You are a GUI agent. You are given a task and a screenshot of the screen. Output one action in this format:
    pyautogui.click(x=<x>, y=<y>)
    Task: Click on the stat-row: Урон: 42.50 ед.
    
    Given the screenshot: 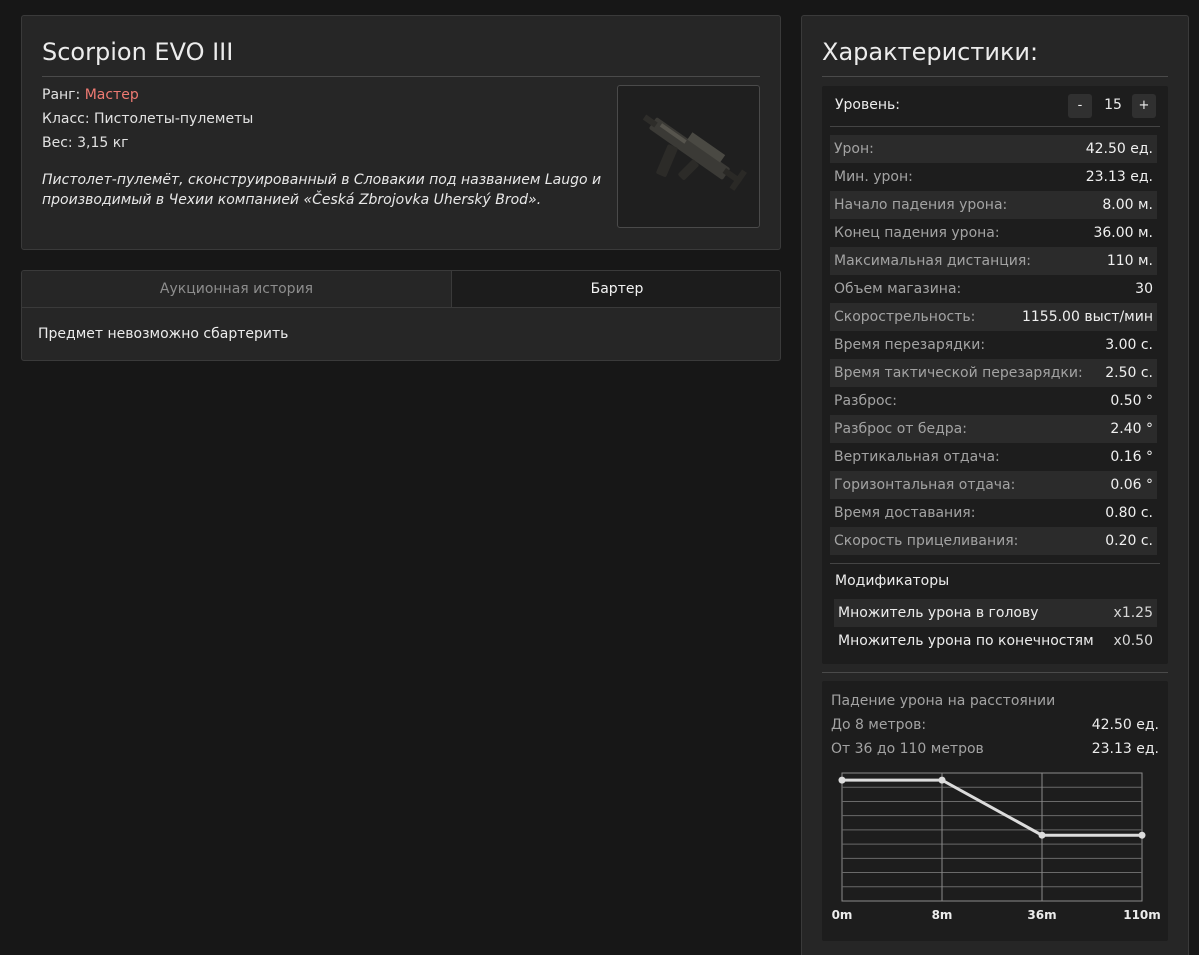 What is the action you would take?
    pyautogui.click(x=993, y=149)
    